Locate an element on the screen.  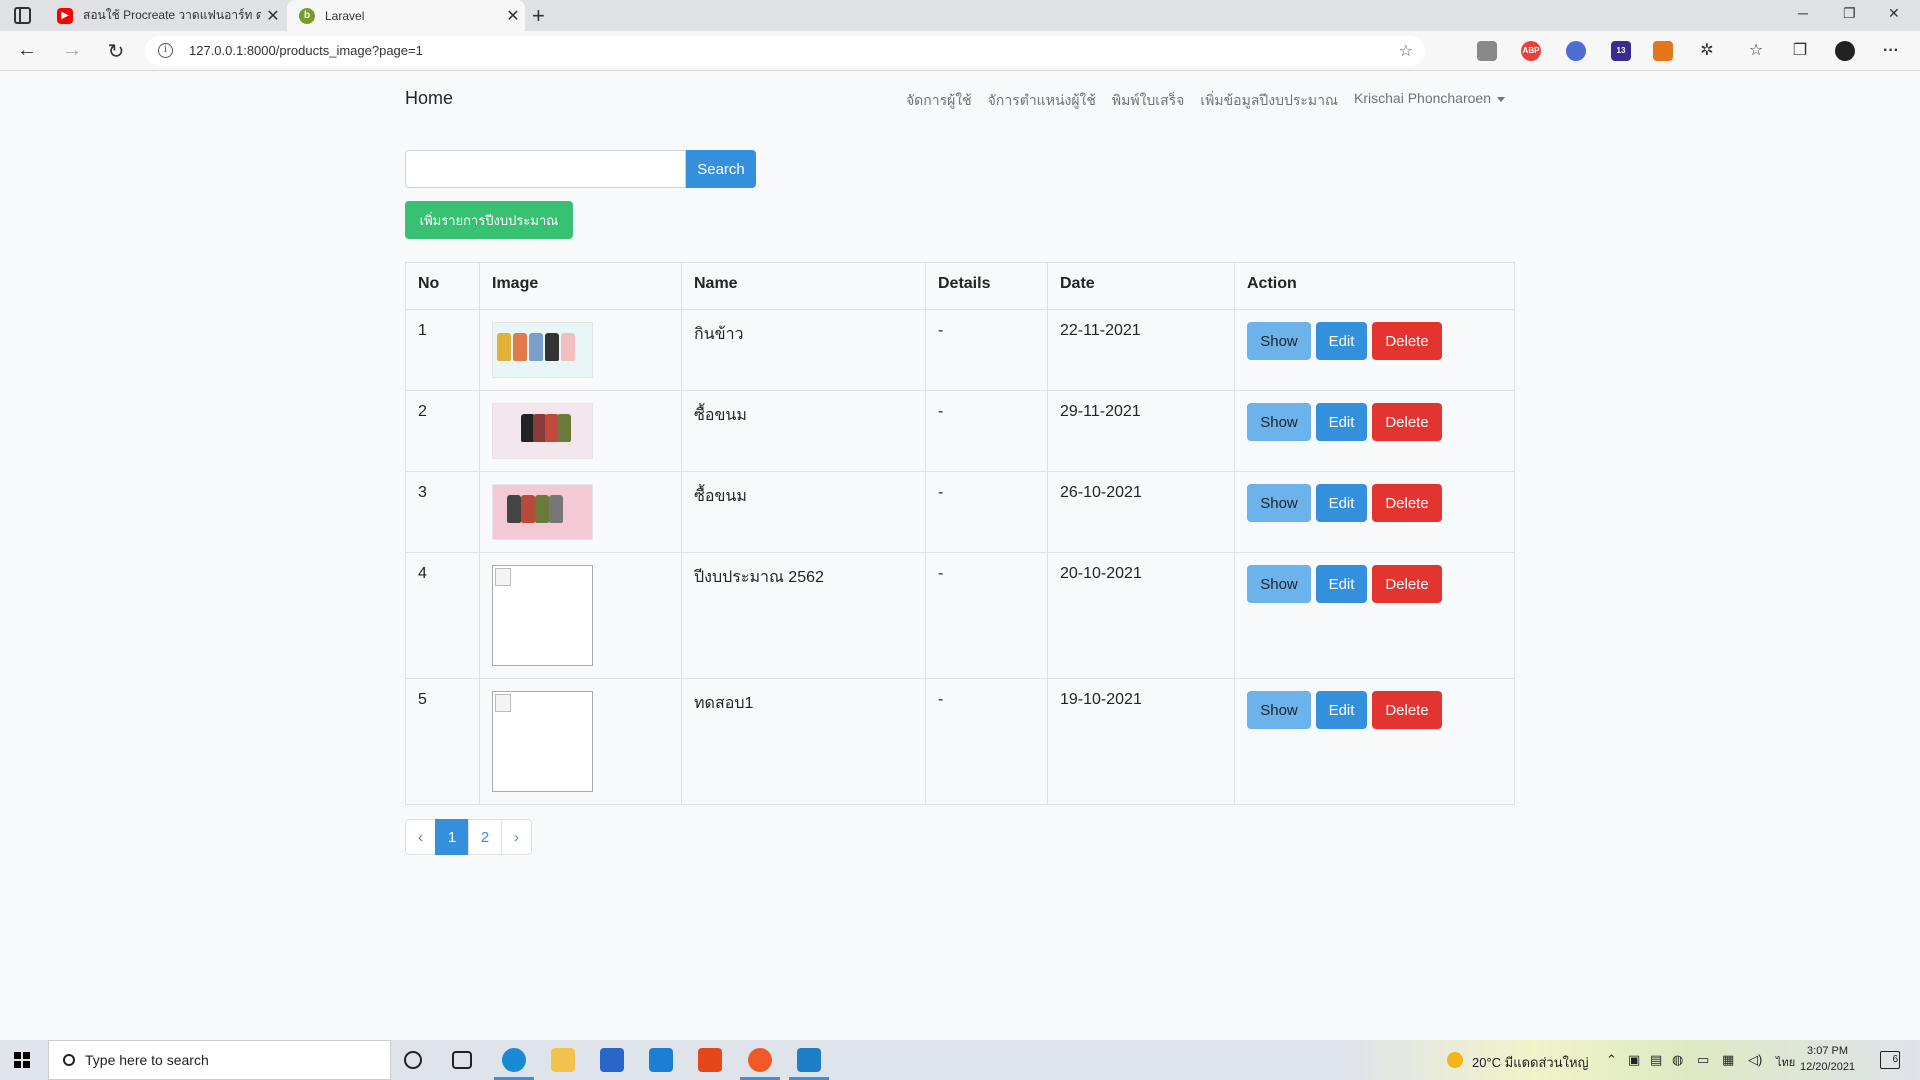
edge-browser-icon is located at coordinates (514, 1060).